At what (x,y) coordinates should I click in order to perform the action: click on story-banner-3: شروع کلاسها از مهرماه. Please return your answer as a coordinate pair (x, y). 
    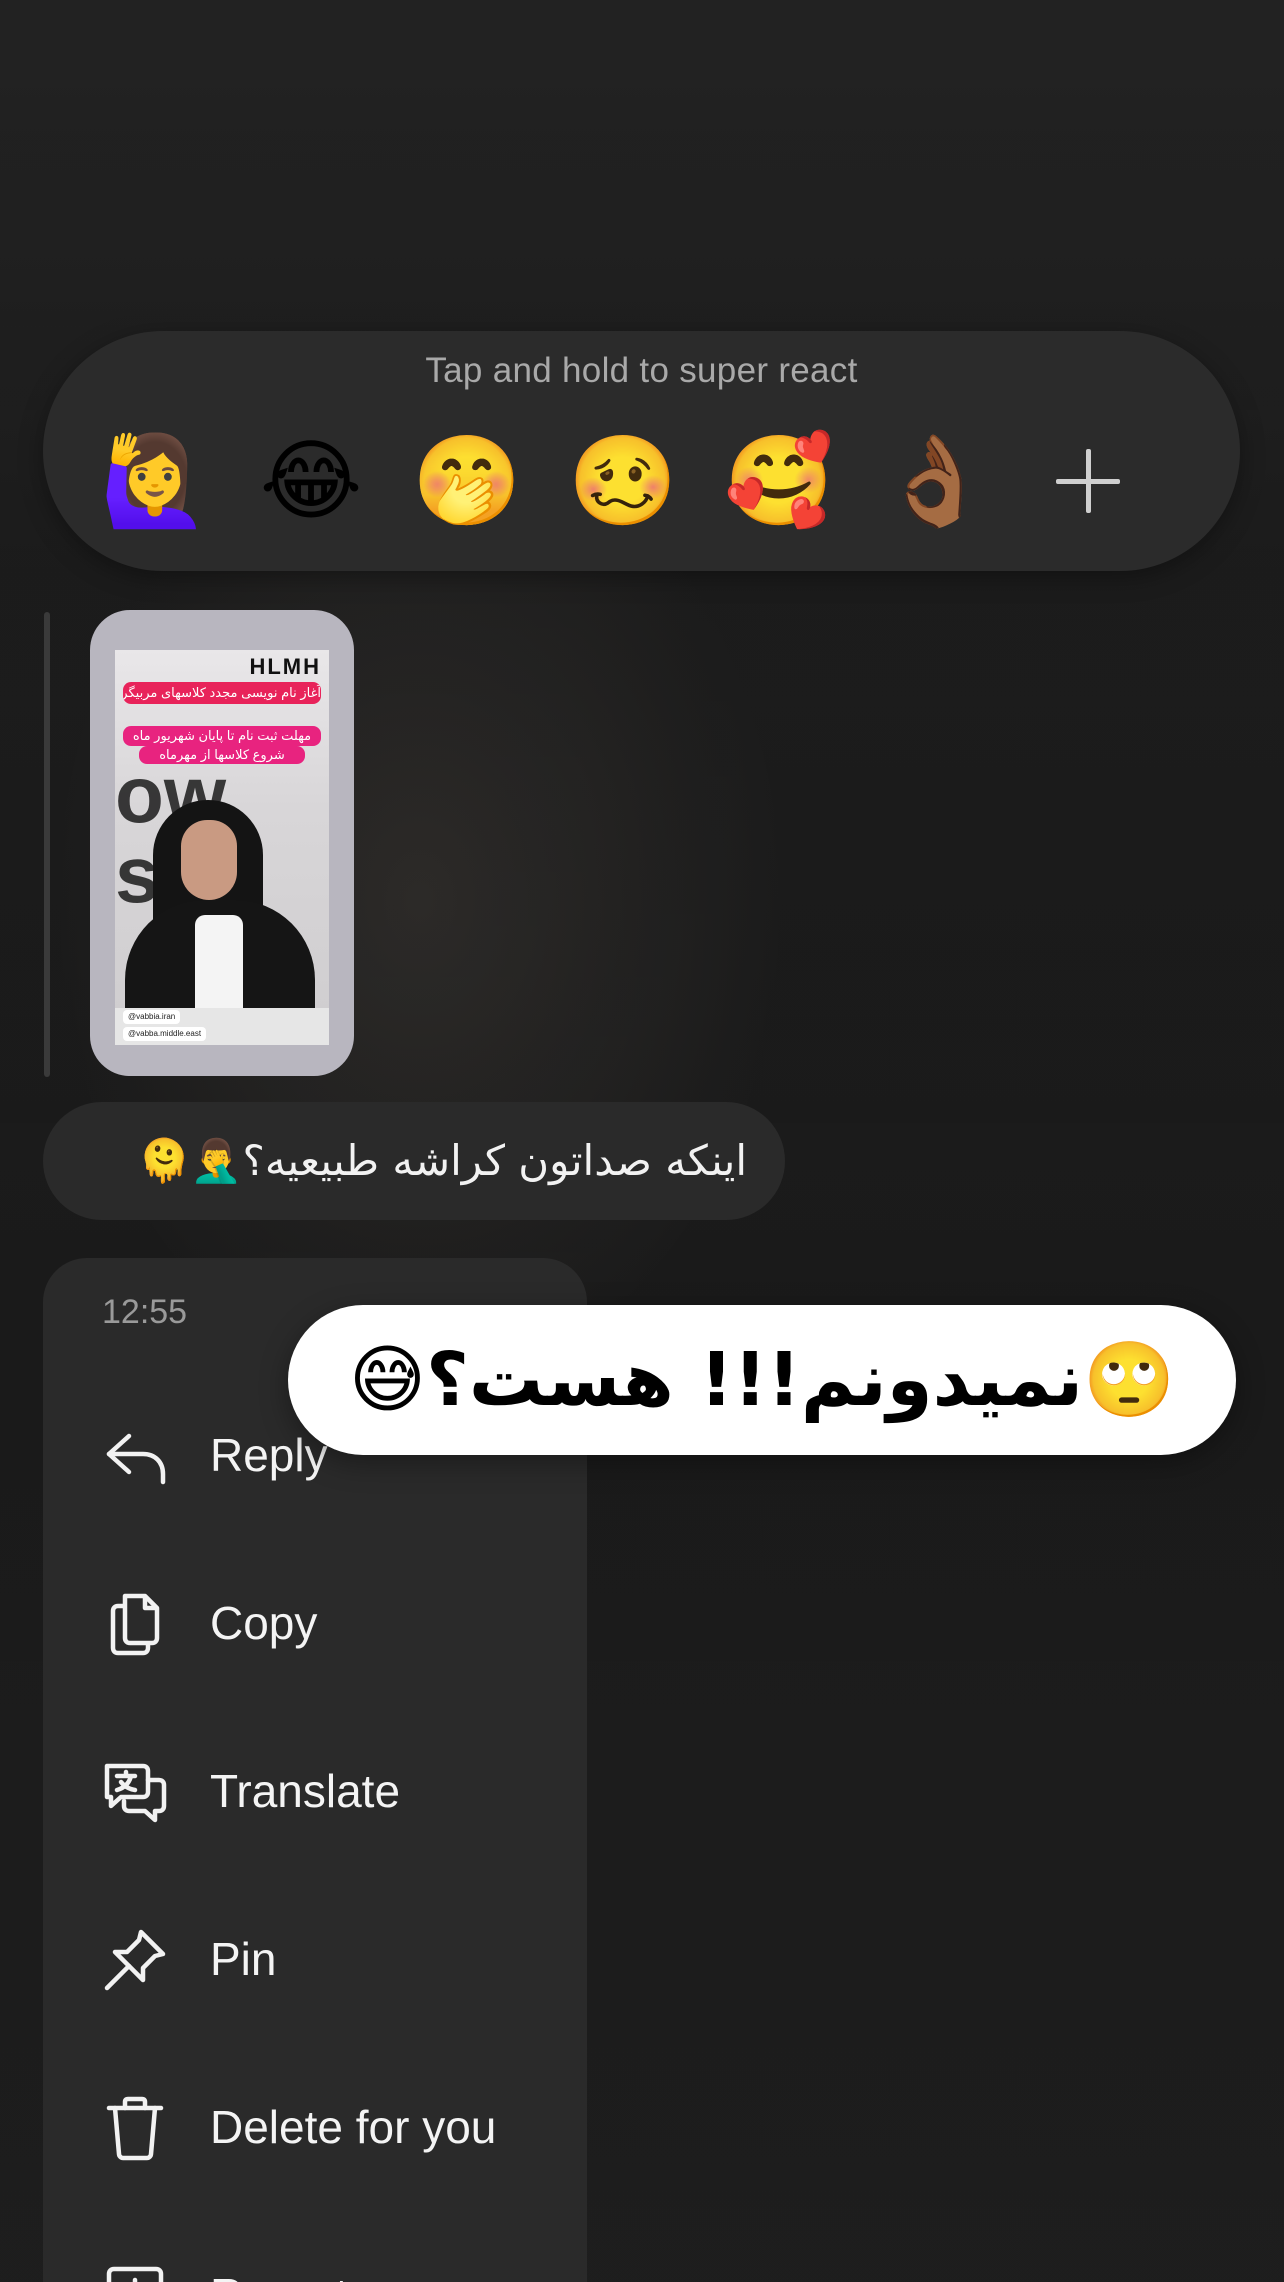
    Looking at the image, I should click on (222, 755).